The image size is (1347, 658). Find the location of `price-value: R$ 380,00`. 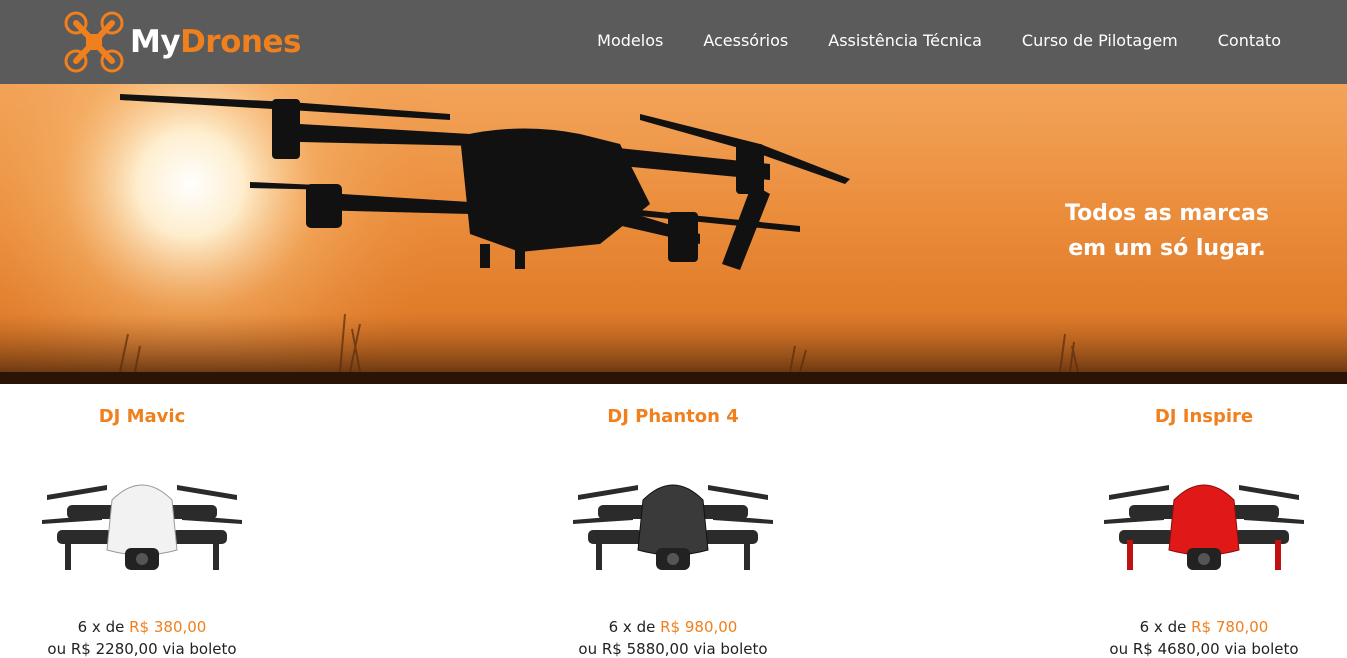

price-value: R$ 380,00 is located at coordinates (168, 627).